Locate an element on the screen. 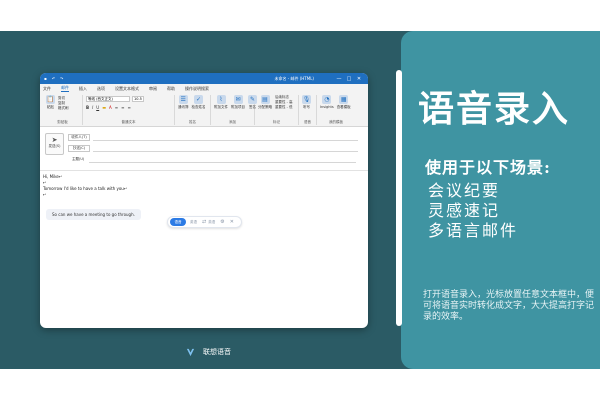  lenovo-voice-logo-icon is located at coordinates (190, 352).